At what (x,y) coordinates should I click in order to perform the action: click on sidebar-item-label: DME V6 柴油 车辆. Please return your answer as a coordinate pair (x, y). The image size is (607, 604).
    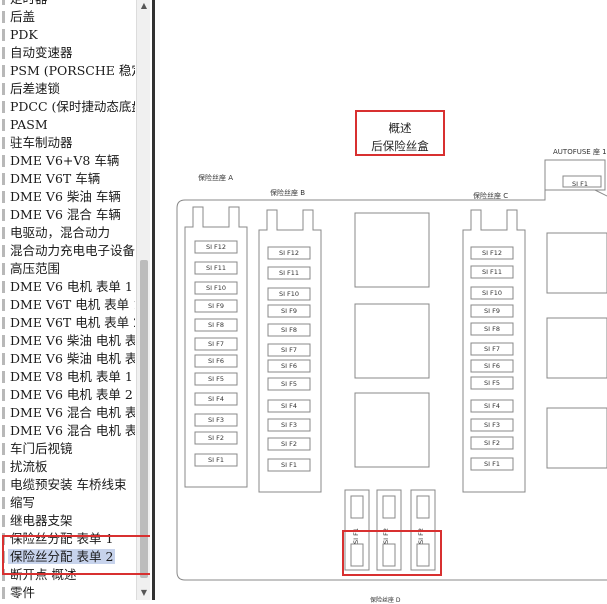
    Looking at the image, I should click on (65, 196).